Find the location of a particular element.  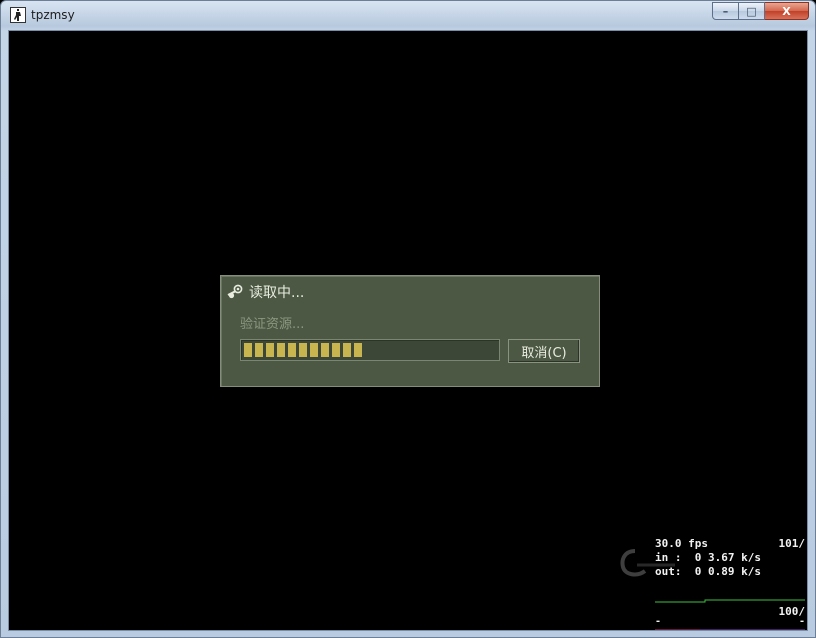

app-icon is located at coordinates (18, 15).